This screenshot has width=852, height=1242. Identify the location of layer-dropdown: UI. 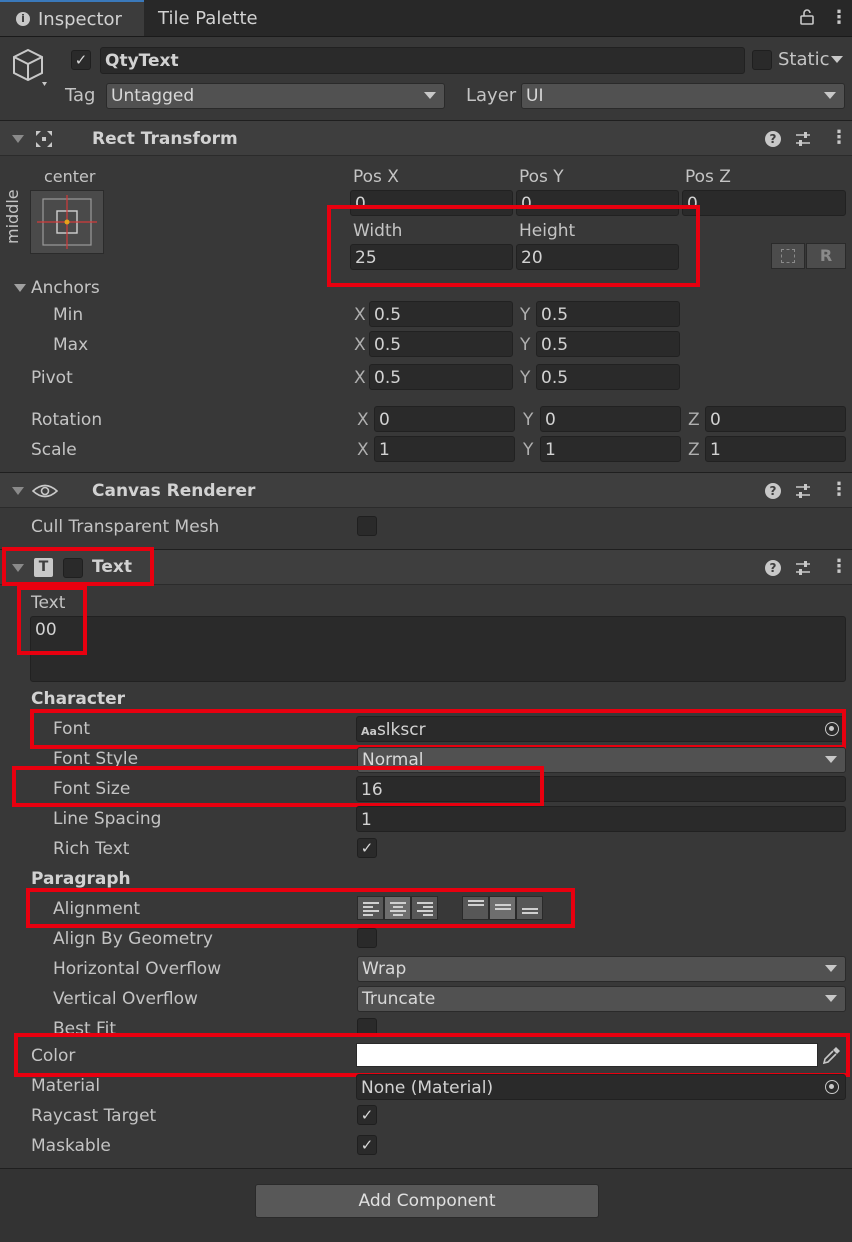
(683, 96).